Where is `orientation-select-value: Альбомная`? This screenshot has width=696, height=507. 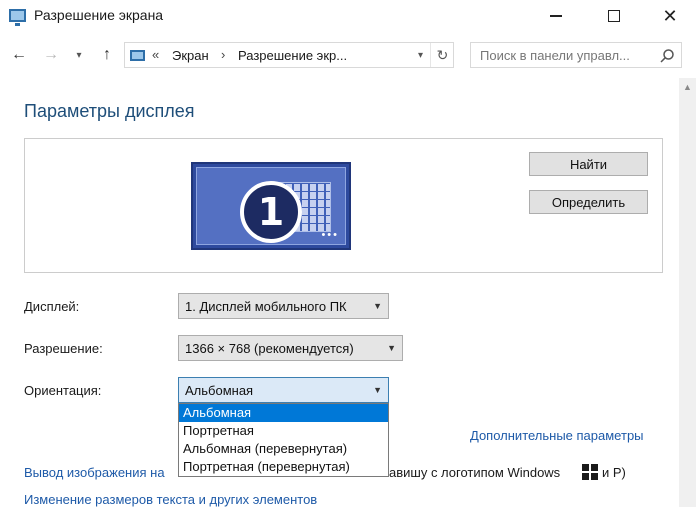
orientation-select-value: Альбомная is located at coordinates (219, 390).